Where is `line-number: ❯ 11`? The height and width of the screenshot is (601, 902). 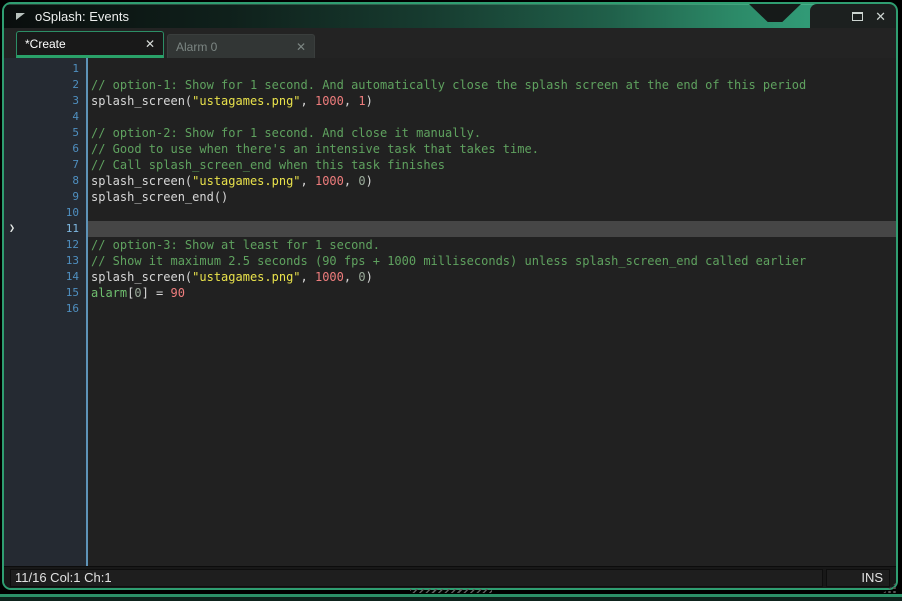 line-number: ❯ 11 is located at coordinates (45, 229).